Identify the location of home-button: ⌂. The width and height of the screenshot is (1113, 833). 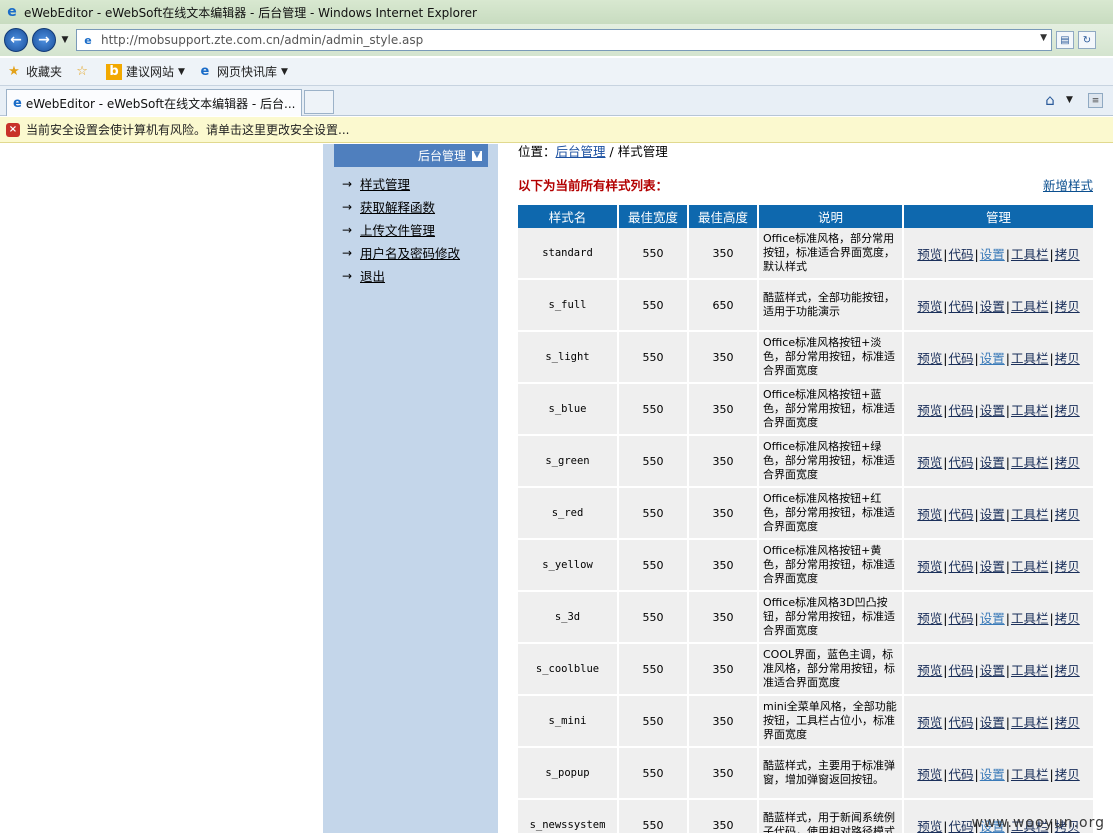
(1050, 100).